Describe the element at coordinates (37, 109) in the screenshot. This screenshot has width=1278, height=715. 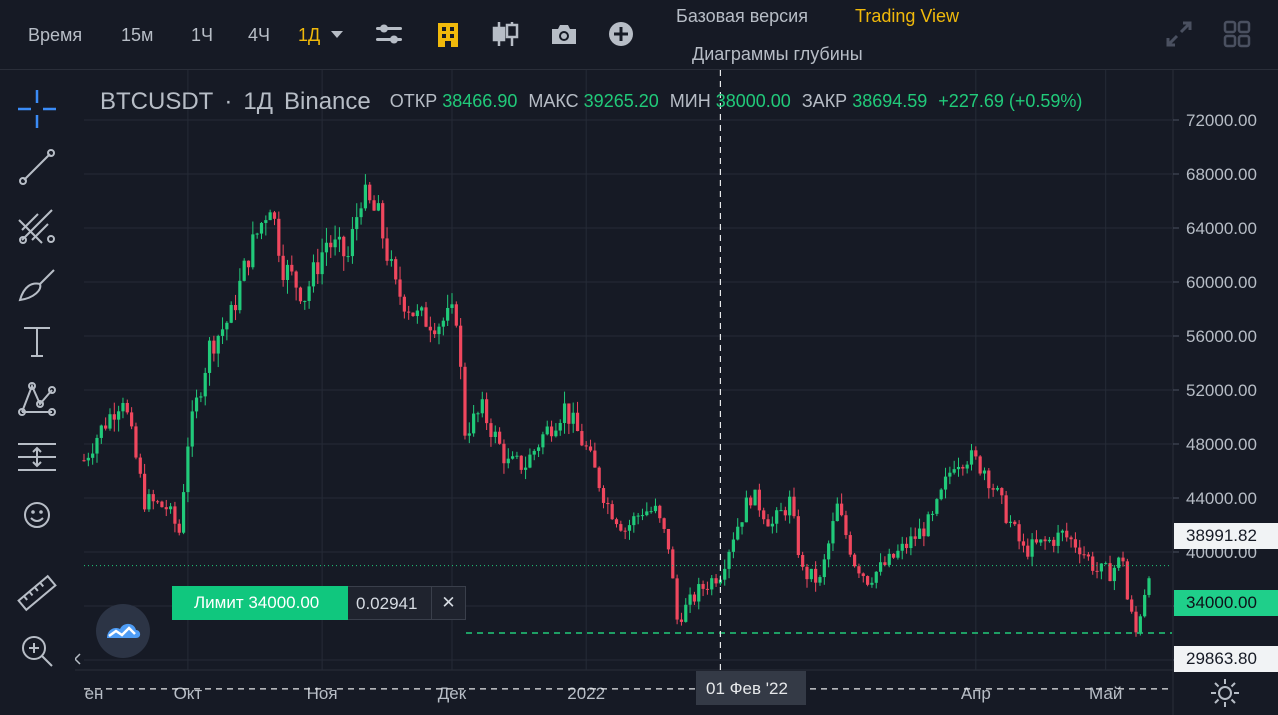
I see `crosshair-icon` at that location.